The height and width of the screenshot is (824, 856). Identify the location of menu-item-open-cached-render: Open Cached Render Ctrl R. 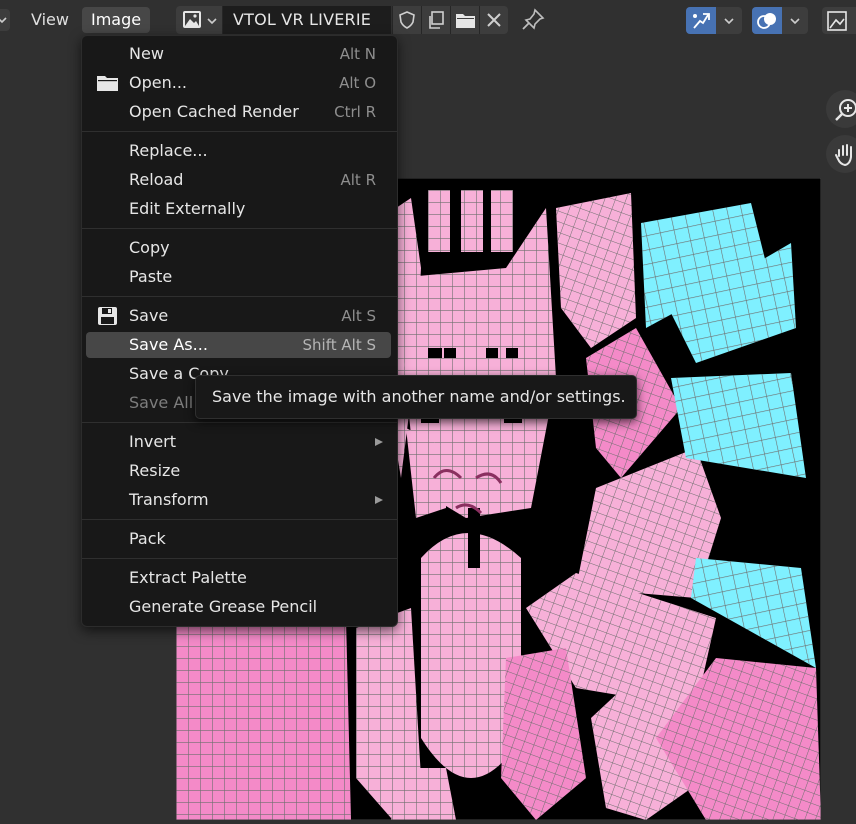
(238, 112).